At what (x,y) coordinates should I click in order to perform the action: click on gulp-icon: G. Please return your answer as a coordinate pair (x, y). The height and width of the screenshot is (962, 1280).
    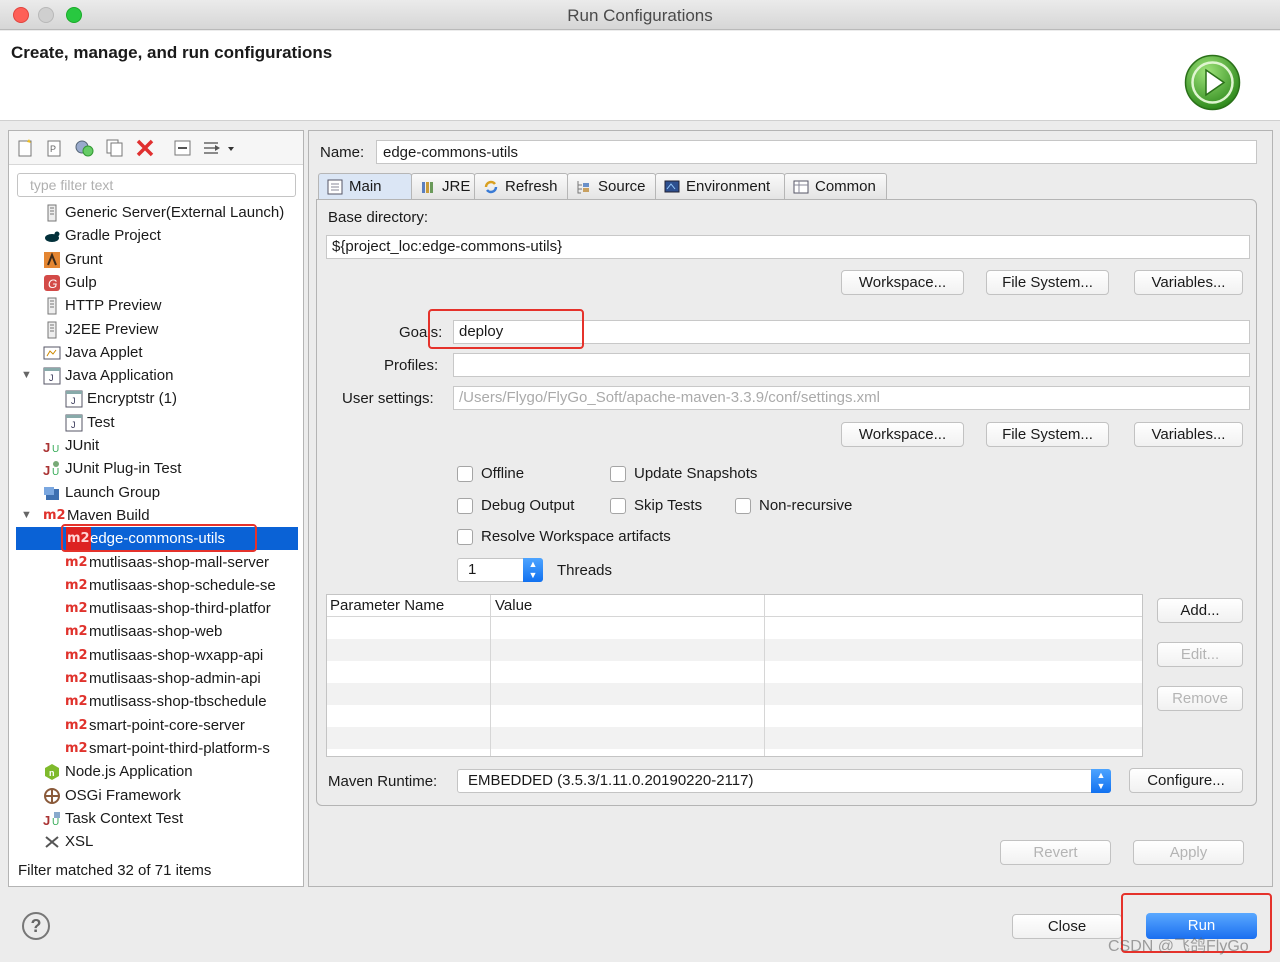
    Looking at the image, I should click on (52, 282).